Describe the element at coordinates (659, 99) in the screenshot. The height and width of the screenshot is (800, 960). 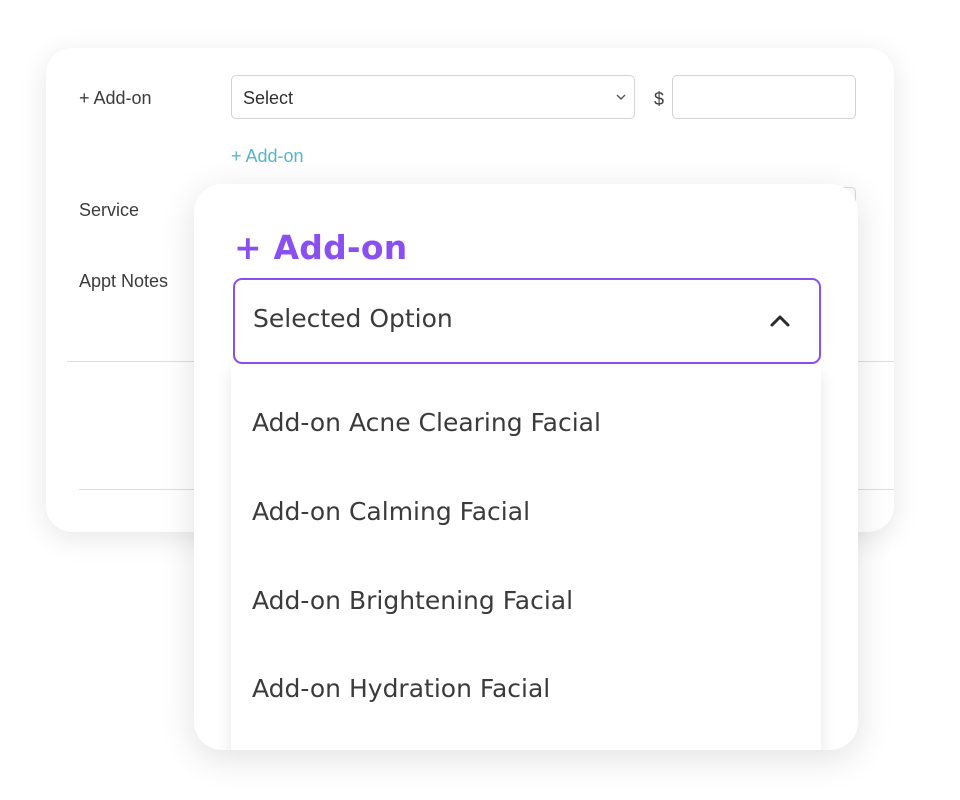
I see `currency-symbol: $` at that location.